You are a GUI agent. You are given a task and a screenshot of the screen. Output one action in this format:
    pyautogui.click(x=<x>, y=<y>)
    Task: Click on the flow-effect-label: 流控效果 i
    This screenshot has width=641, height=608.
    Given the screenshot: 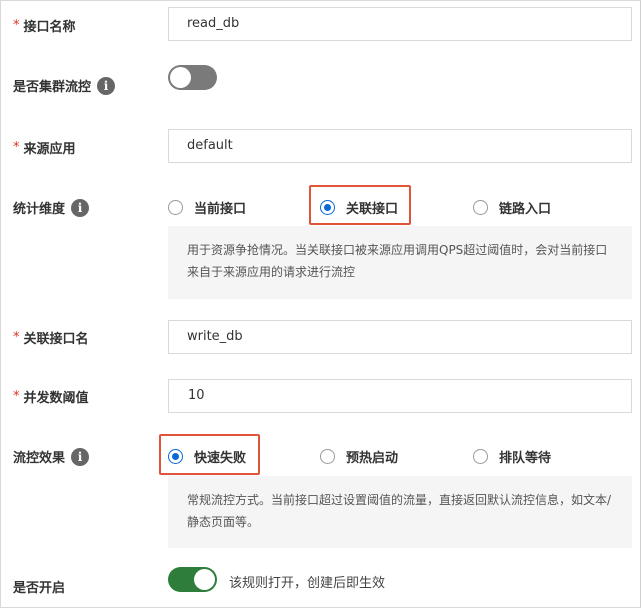 What is the action you would take?
    pyautogui.click(x=51, y=456)
    